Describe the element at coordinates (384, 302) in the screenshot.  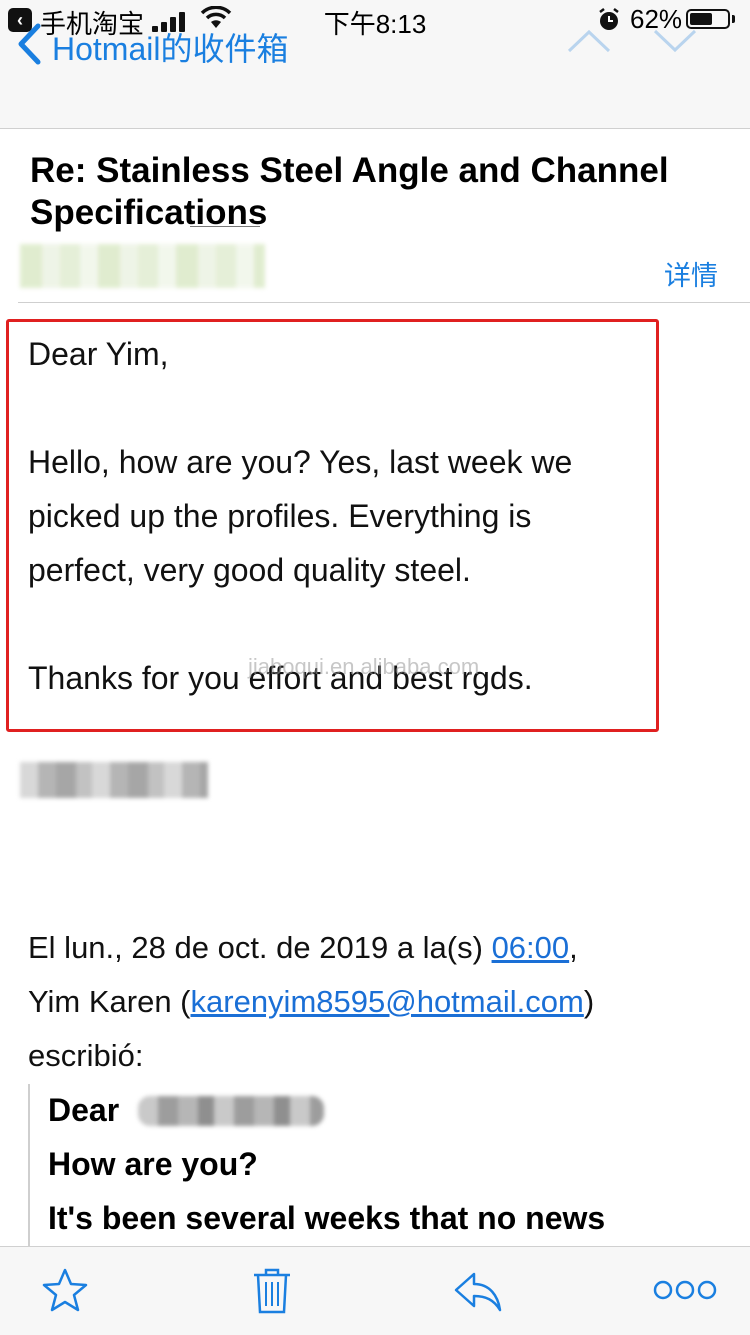
I see `header-divider` at that location.